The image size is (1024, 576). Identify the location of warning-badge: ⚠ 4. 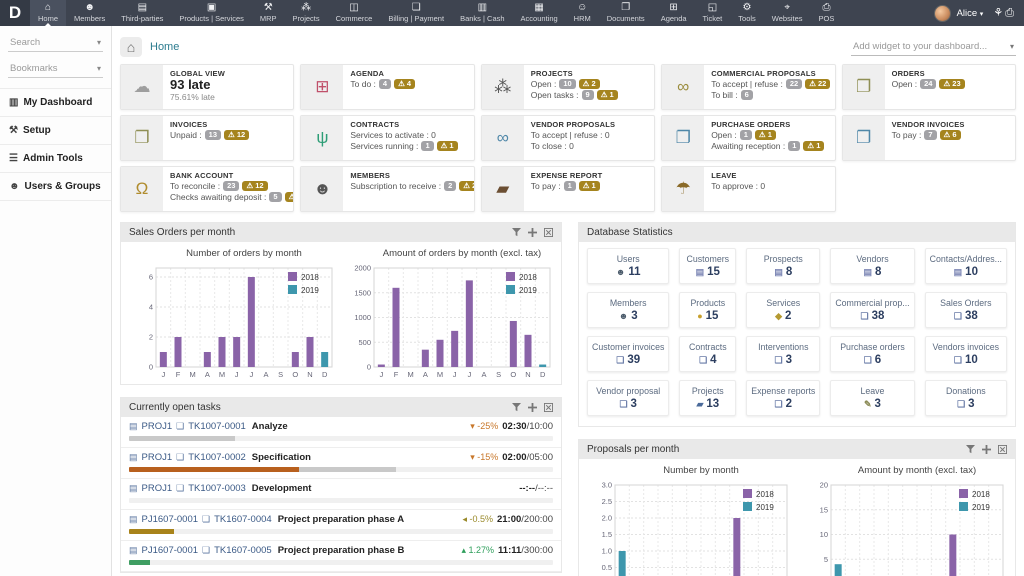
(405, 84).